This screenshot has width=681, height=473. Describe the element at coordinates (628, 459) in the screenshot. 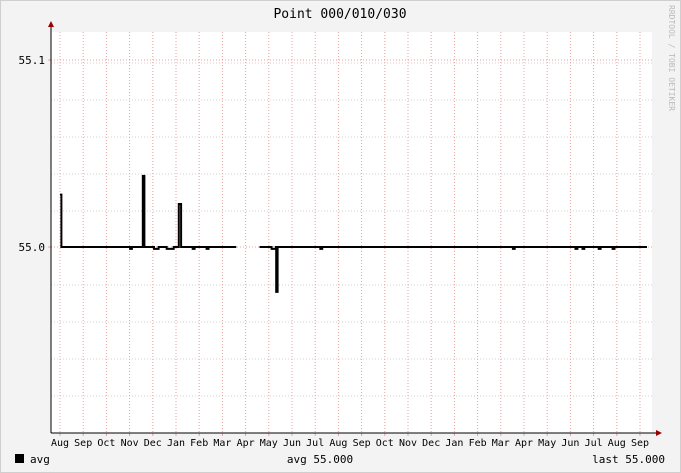

I see `summary-last: last 55.000` at that location.